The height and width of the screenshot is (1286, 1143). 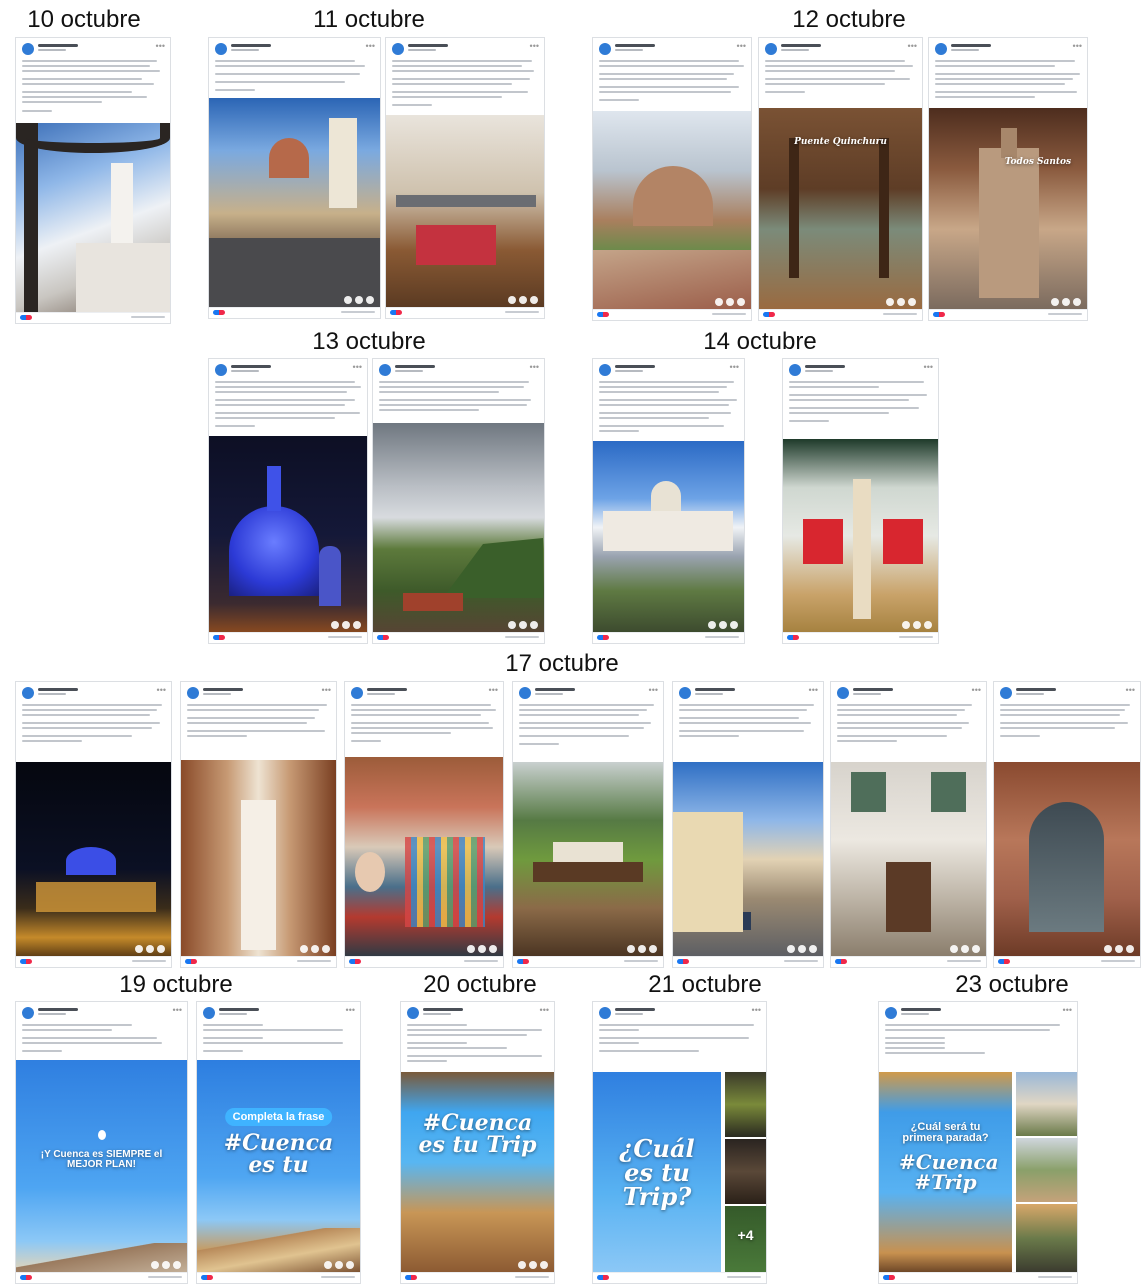 I want to click on post-image-cathedral-street, so click(x=294, y=203).